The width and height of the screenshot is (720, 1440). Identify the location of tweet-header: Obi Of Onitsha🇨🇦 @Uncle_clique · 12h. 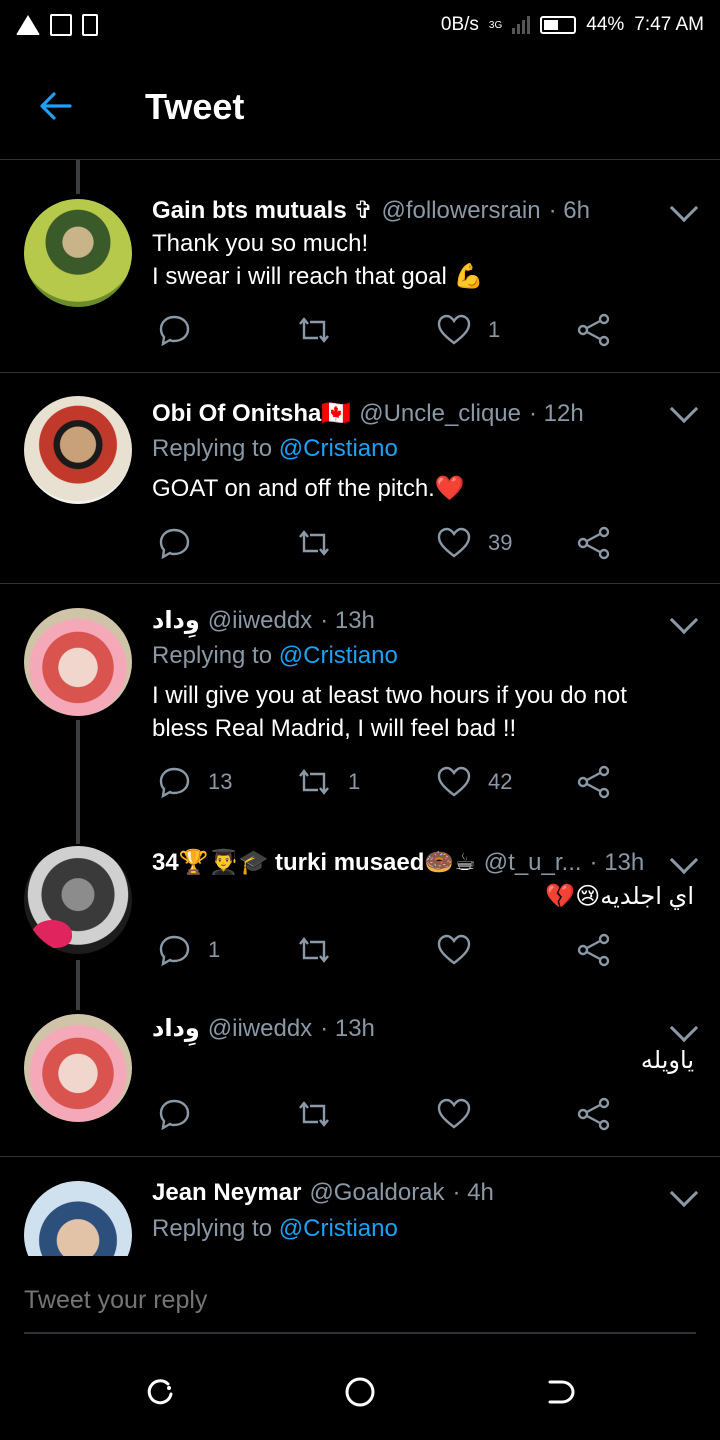
(368, 413).